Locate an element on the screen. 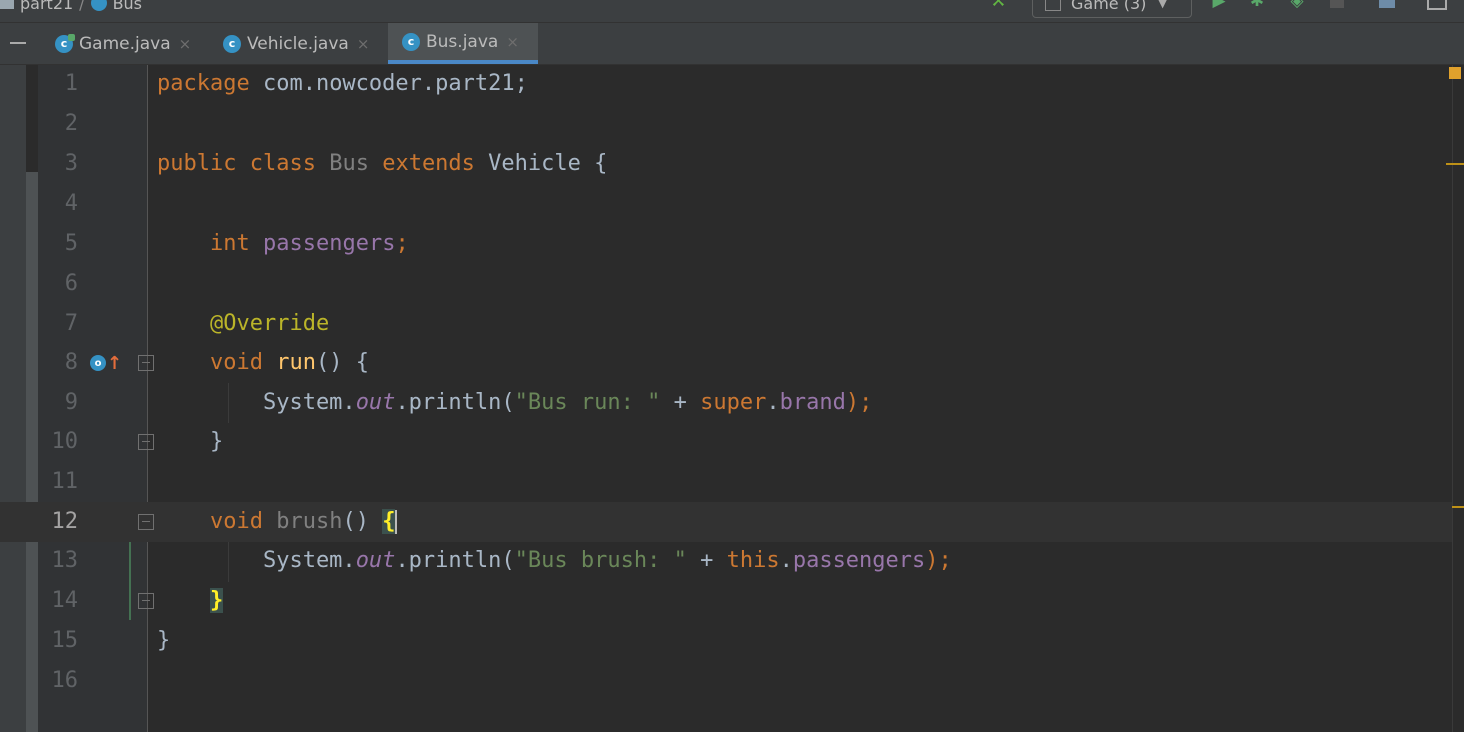  code-line-current: 12 void brush() { is located at coordinates (726, 522).